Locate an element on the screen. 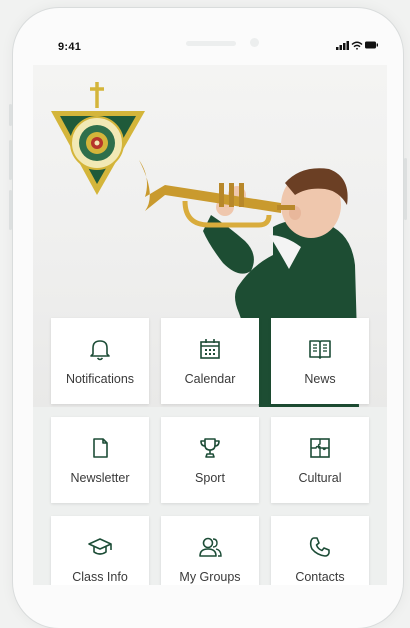 This screenshot has height=628, width=410. trumpet is located at coordinates (217, 194).